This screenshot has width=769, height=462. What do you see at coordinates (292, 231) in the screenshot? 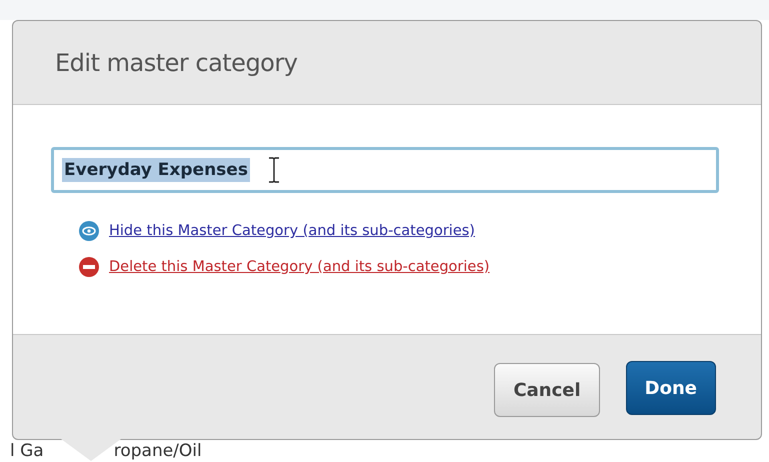
I see `hide-link: Hide this Master Category (and its sub-categories)` at bounding box center [292, 231].